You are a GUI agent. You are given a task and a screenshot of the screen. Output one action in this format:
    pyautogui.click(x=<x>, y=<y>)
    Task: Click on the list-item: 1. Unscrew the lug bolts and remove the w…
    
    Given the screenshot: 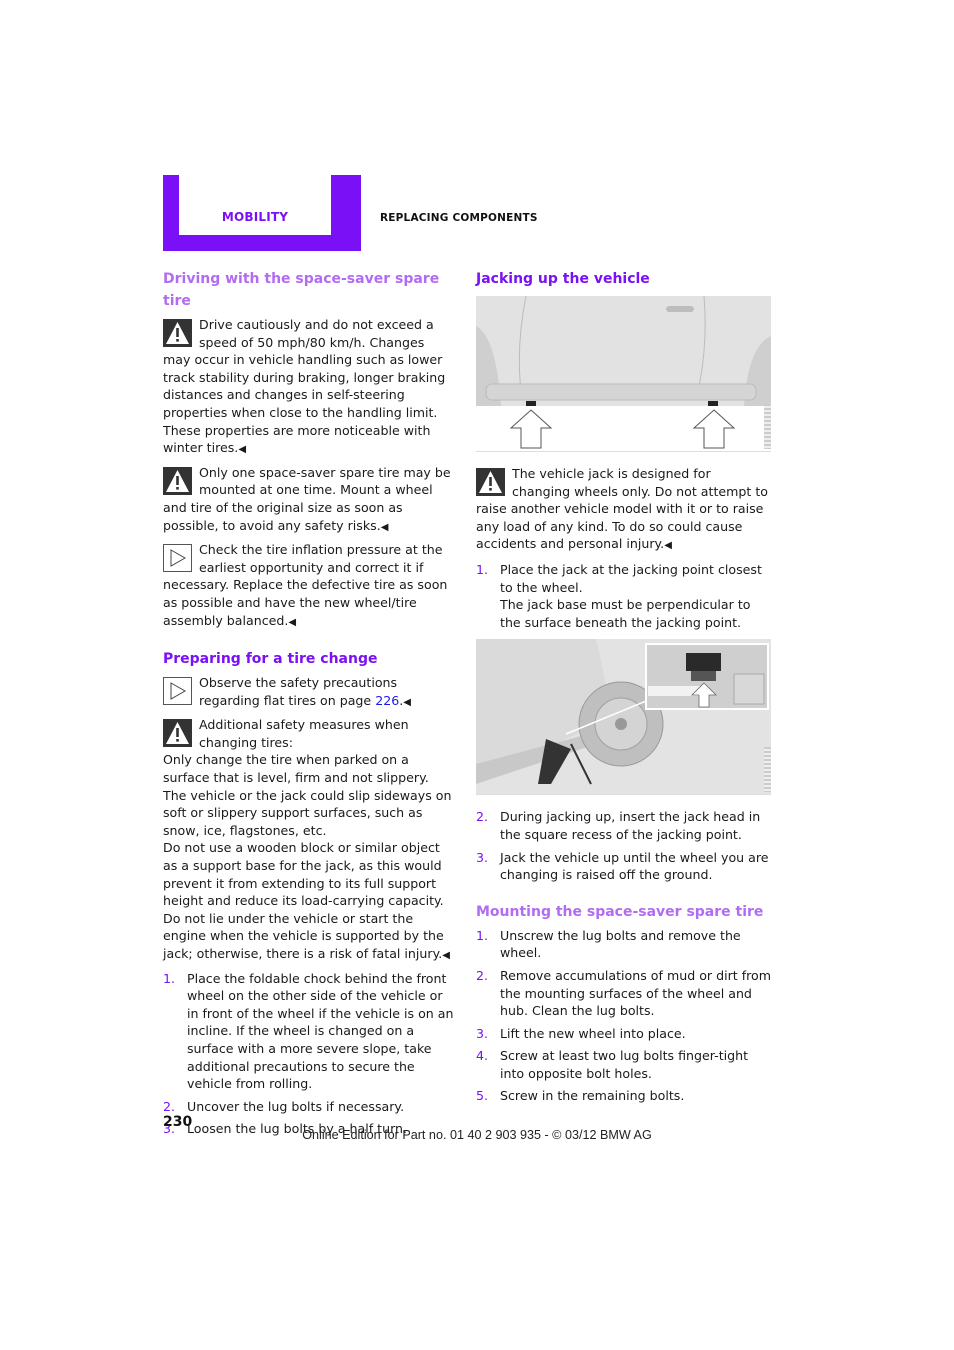 What is the action you would take?
    pyautogui.click(x=608, y=944)
    